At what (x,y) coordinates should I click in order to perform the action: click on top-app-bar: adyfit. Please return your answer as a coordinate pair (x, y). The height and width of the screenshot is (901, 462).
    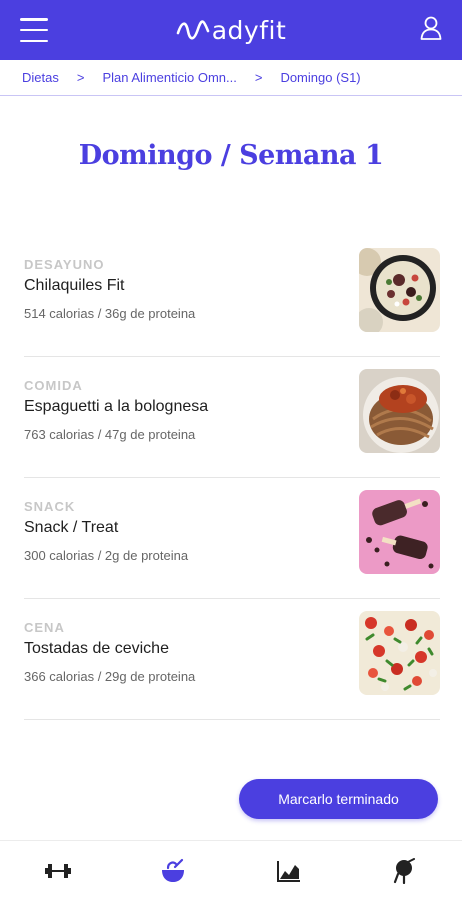
    Looking at the image, I should click on (231, 30).